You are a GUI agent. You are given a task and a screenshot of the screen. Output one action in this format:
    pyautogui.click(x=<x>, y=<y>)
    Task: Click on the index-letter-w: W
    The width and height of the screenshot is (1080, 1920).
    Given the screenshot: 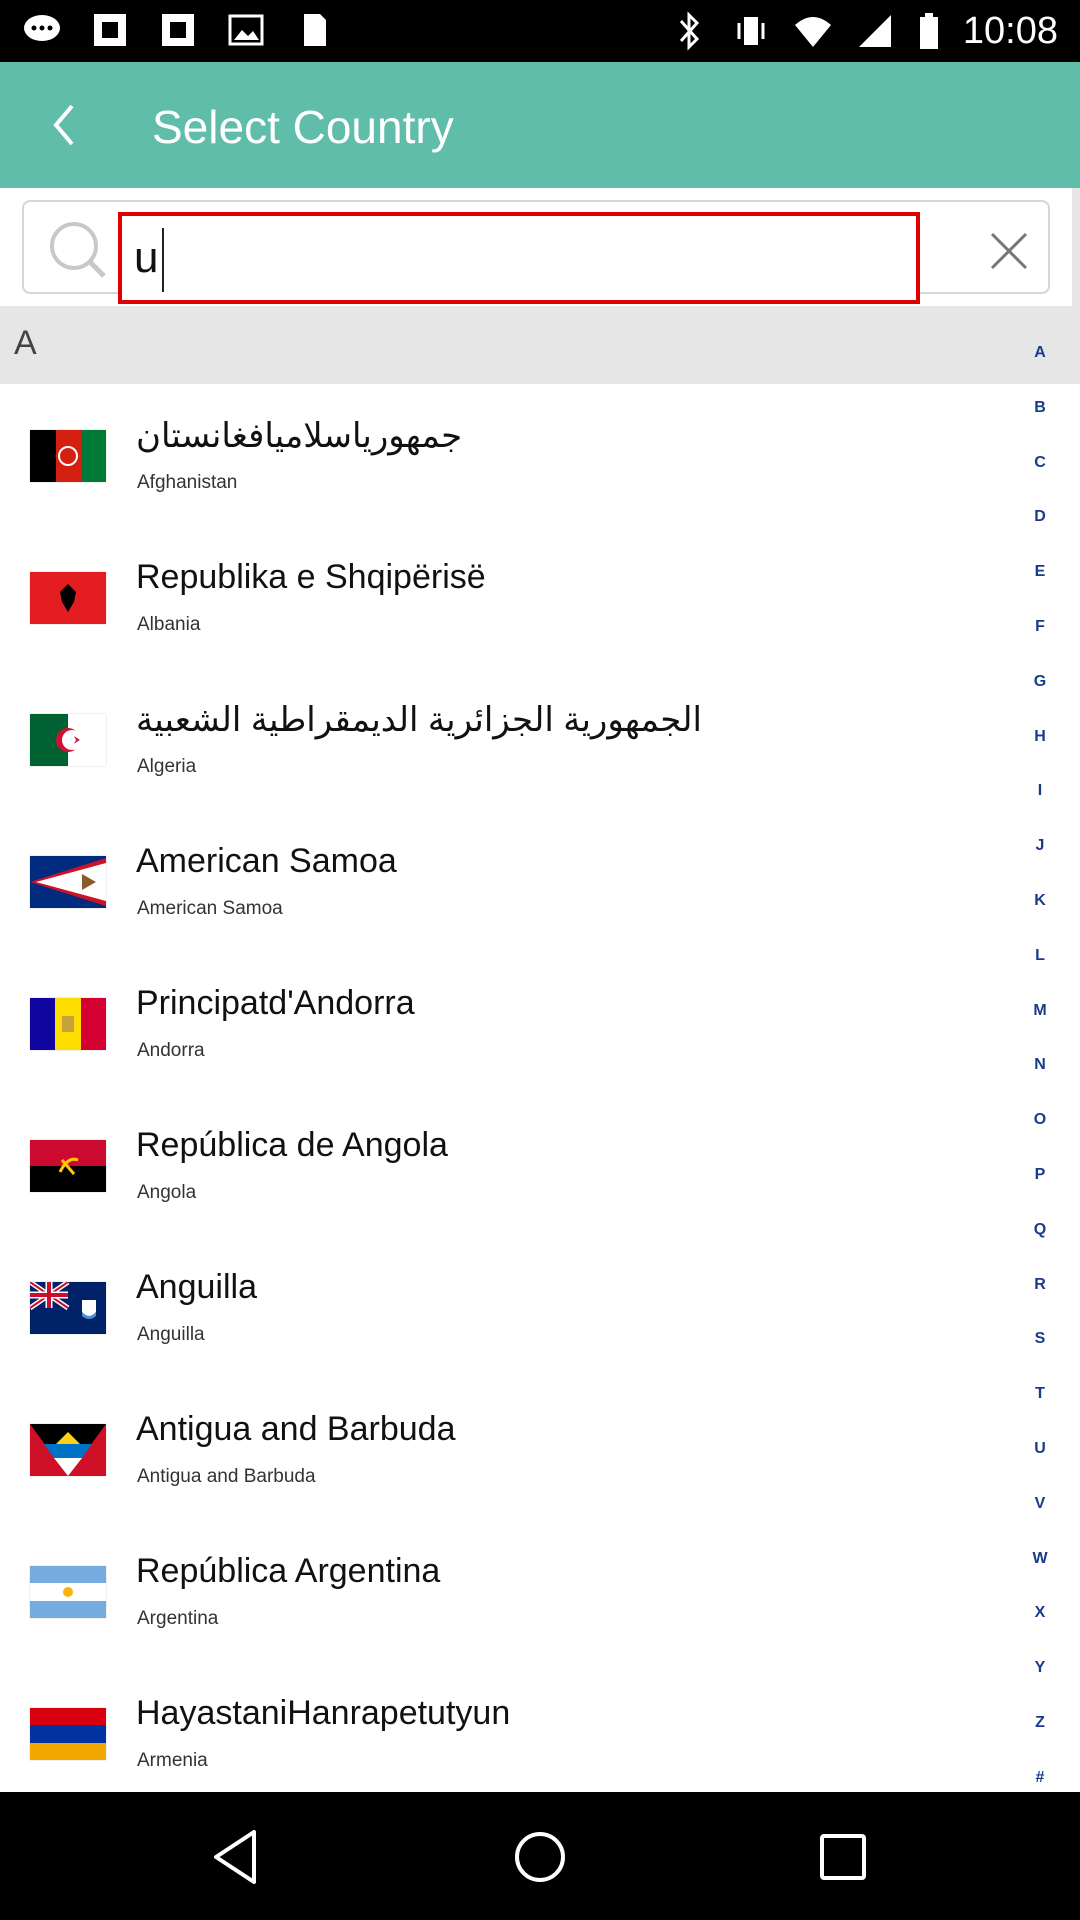 What is the action you would take?
    pyautogui.click(x=1040, y=1571)
    